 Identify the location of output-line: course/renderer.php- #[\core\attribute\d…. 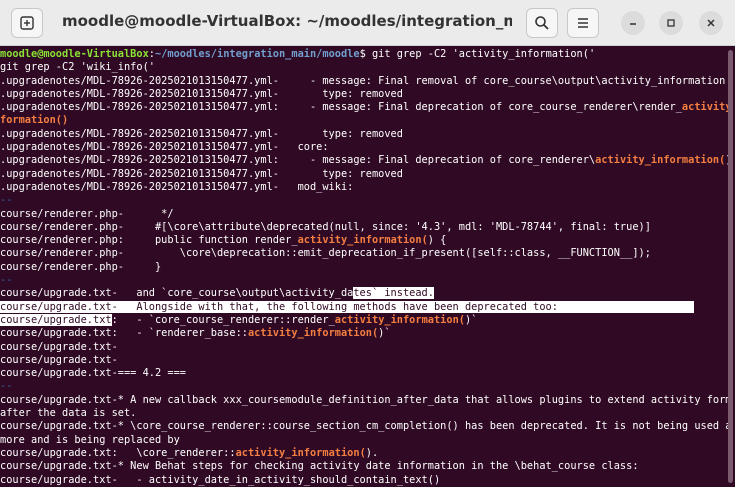
(364, 227).